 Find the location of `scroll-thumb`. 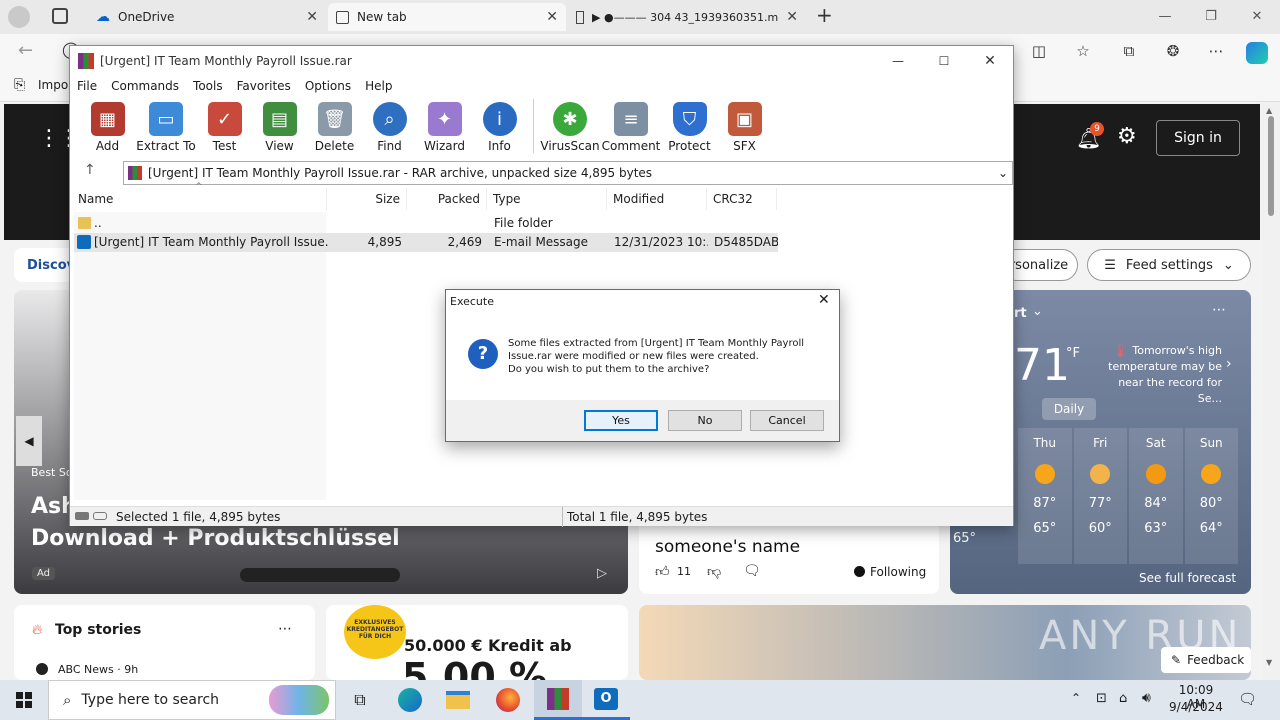

scroll-thumb is located at coordinates (1271, 166).